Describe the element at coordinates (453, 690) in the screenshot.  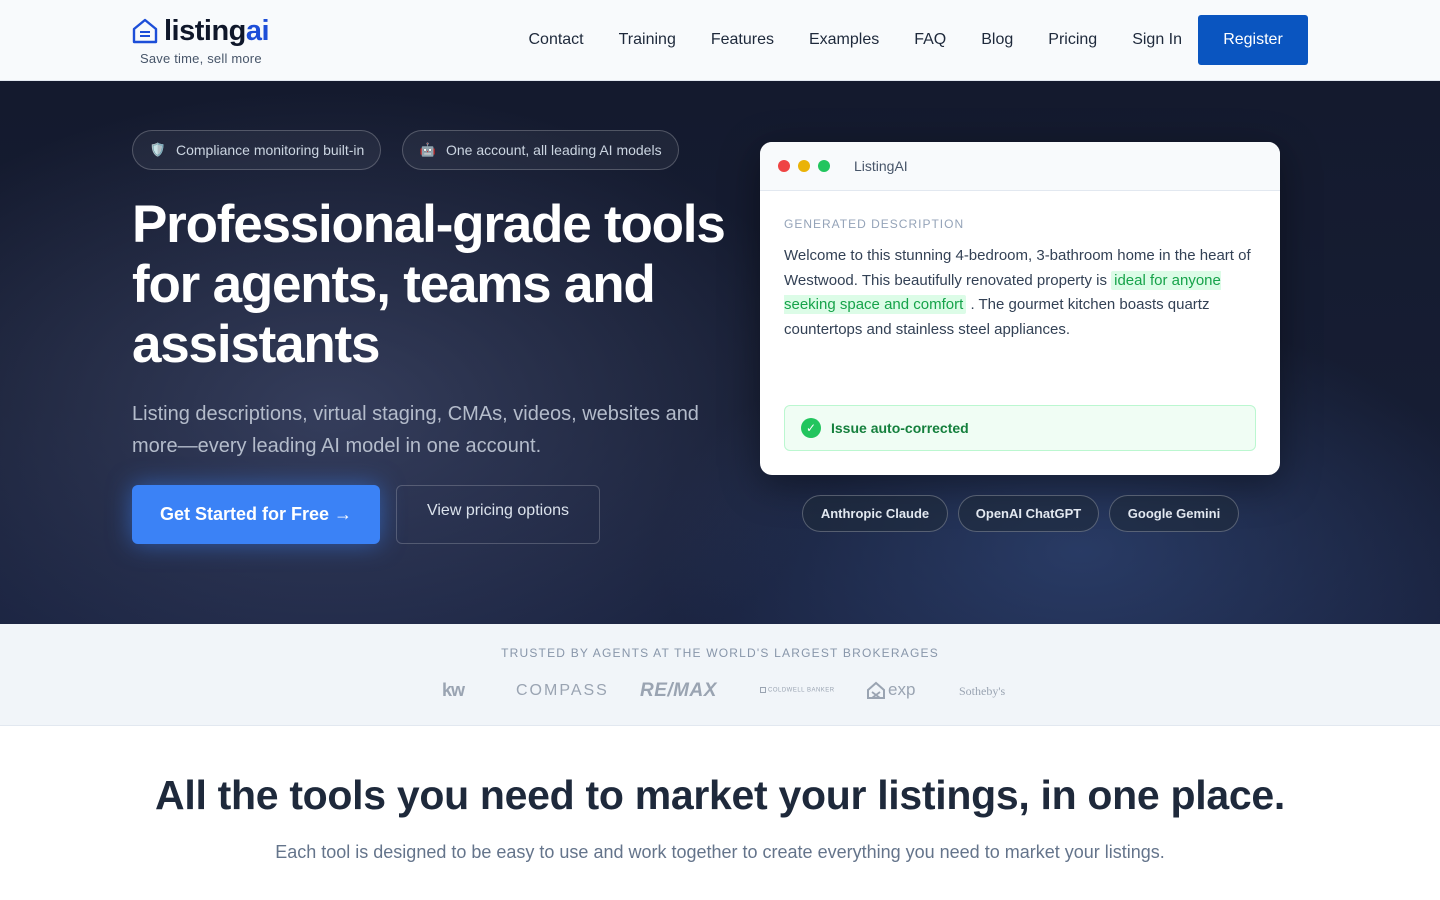
I see `kw-logo: kw` at that location.